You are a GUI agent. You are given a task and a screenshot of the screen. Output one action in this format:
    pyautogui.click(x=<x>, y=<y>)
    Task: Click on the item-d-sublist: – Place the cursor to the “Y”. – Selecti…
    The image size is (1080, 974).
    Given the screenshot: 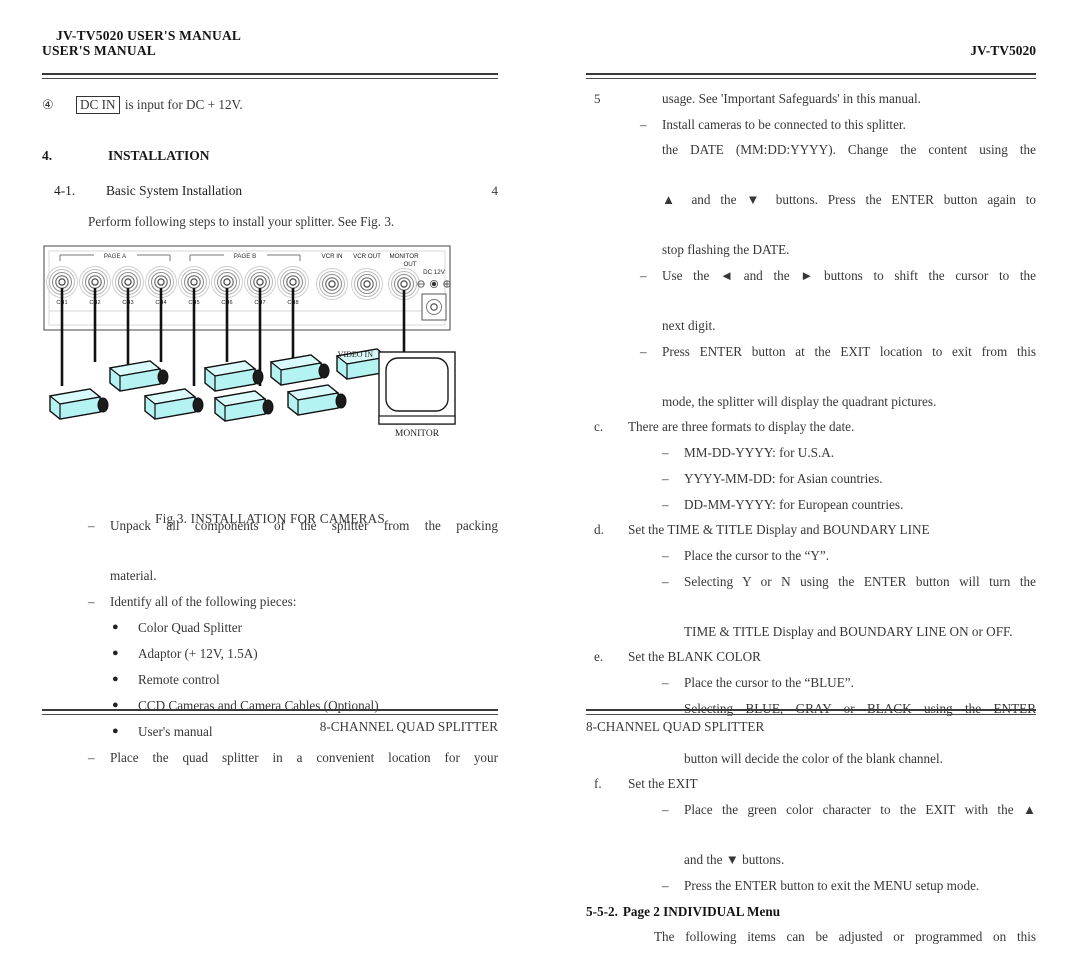 What is the action you would take?
    pyautogui.click(x=811, y=593)
    